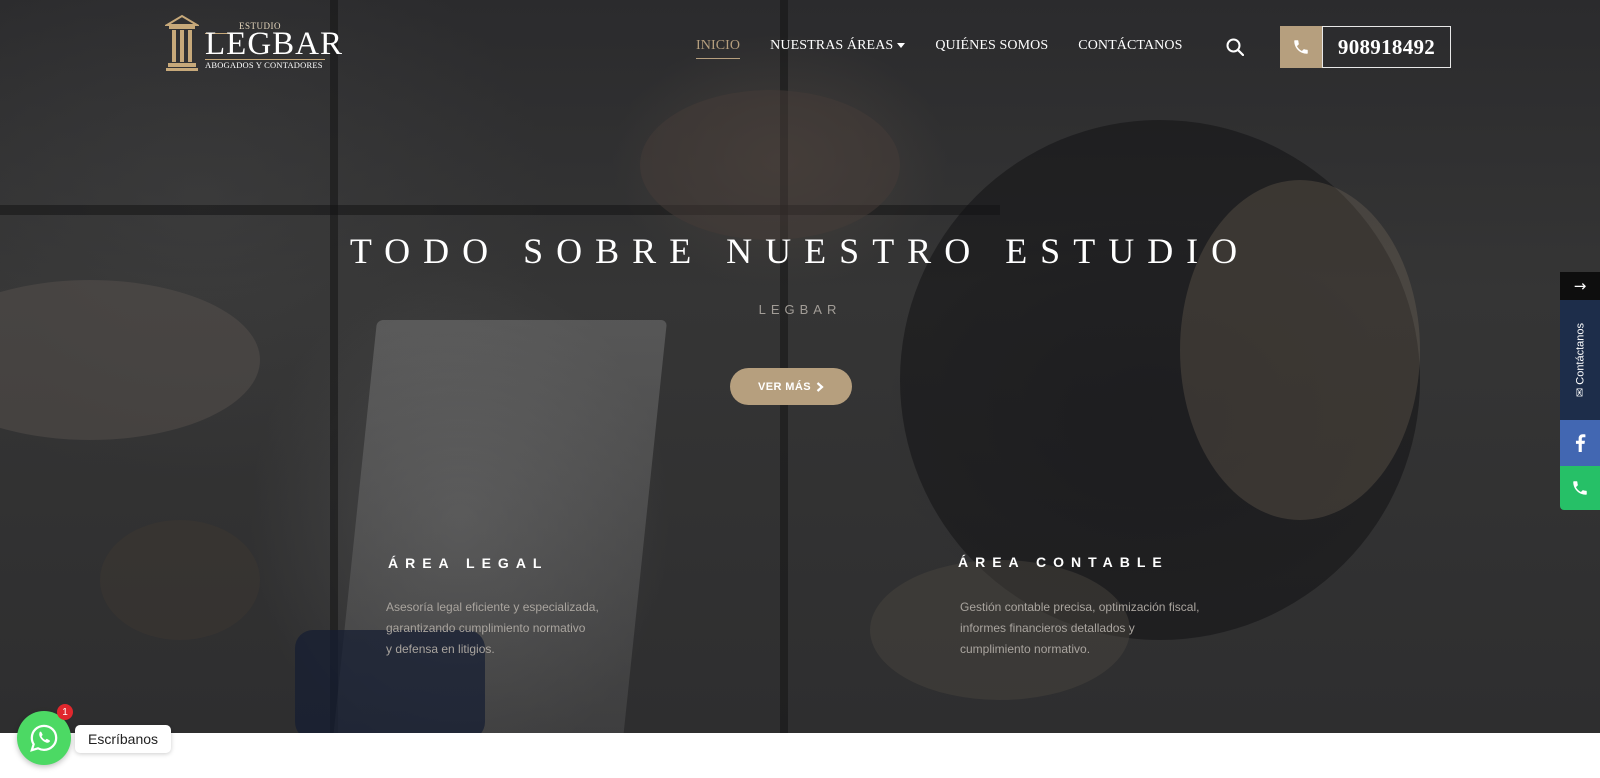 Image resolution: width=1600 pixels, height=778 pixels. I want to click on nav-item-inicio: INICIO, so click(718, 48).